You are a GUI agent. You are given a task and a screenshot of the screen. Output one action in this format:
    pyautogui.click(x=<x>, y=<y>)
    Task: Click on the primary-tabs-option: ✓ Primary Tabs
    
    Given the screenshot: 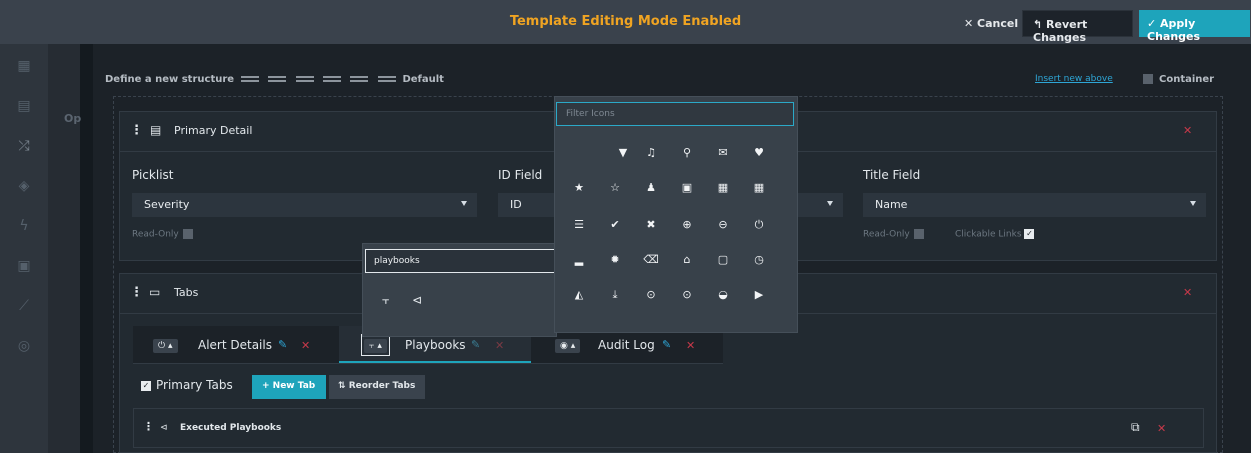 What is the action you would take?
    pyautogui.click(x=187, y=385)
    